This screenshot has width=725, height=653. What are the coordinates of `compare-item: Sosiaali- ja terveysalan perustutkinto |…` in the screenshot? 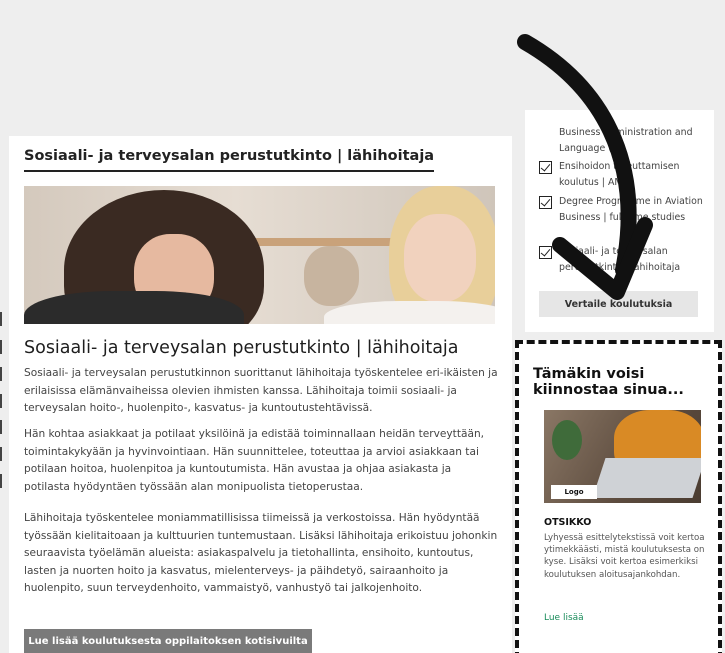 It's located at (621, 259).